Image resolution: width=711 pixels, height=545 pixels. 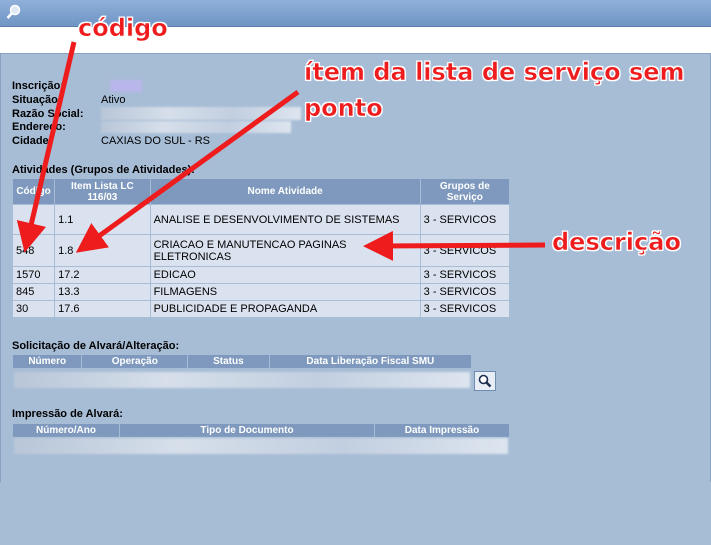 What do you see at coordinates (102, 250) in the screenshot?
I see `cell-item: 1.8` at bounding box center [102, 250].